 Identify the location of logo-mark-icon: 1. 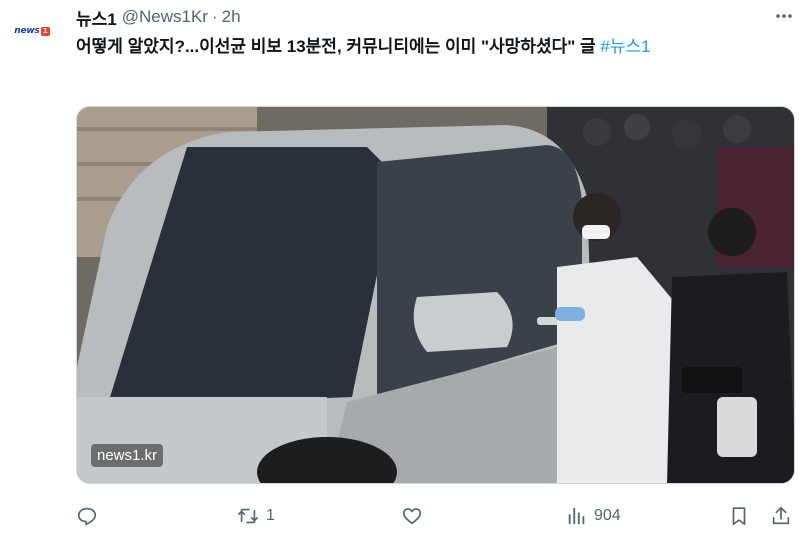
(45, 31).